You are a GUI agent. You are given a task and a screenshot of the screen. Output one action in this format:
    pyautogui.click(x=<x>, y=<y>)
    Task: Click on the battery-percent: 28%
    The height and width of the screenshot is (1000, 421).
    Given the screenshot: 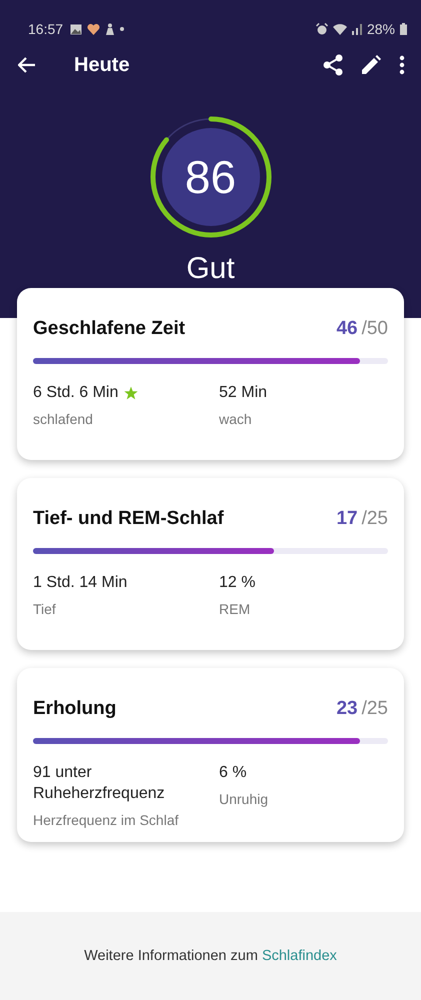 What is the action you would take?
    pyautogui.click(x=380, y=29)
    